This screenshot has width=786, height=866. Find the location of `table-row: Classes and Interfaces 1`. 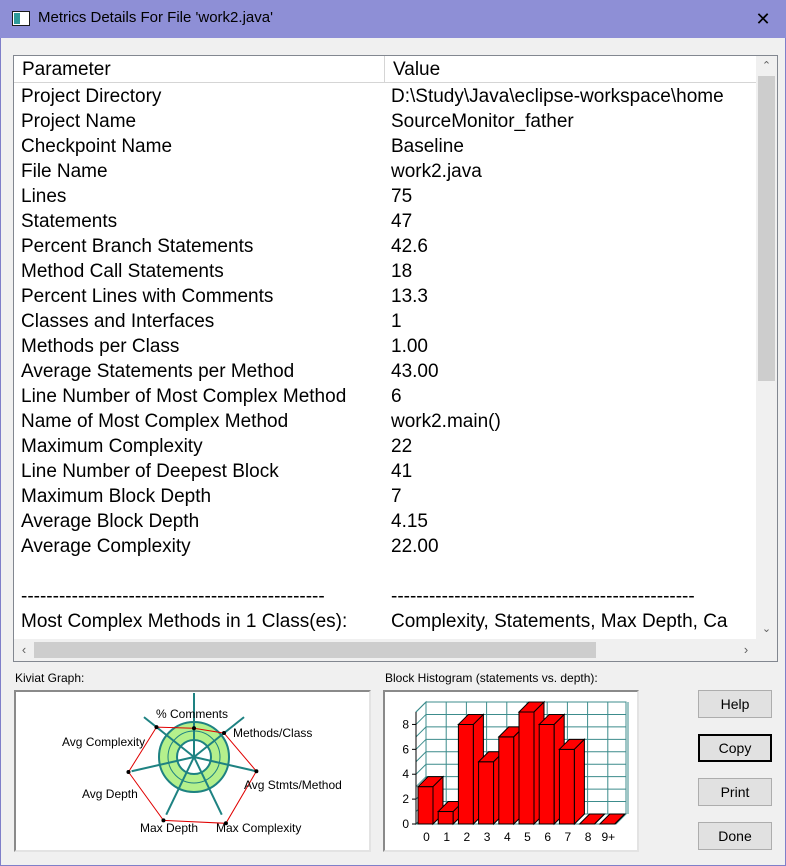

table-row: Classes and Interfaces 1 is located at coordinates (385, 321).